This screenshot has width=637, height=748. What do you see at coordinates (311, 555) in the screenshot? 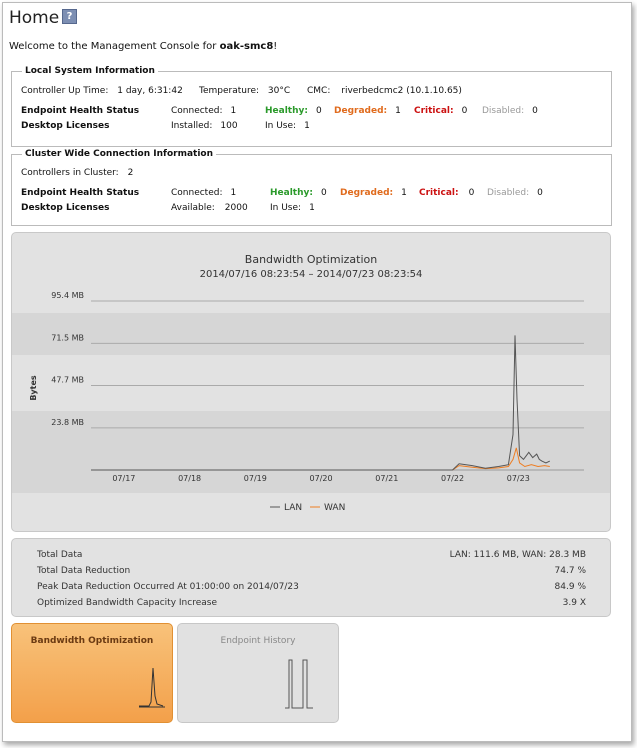
I see `stat-row: Total Data LAN: 111.6 MB, WAN: 28.3 MB` at bounding box center [311, 555].